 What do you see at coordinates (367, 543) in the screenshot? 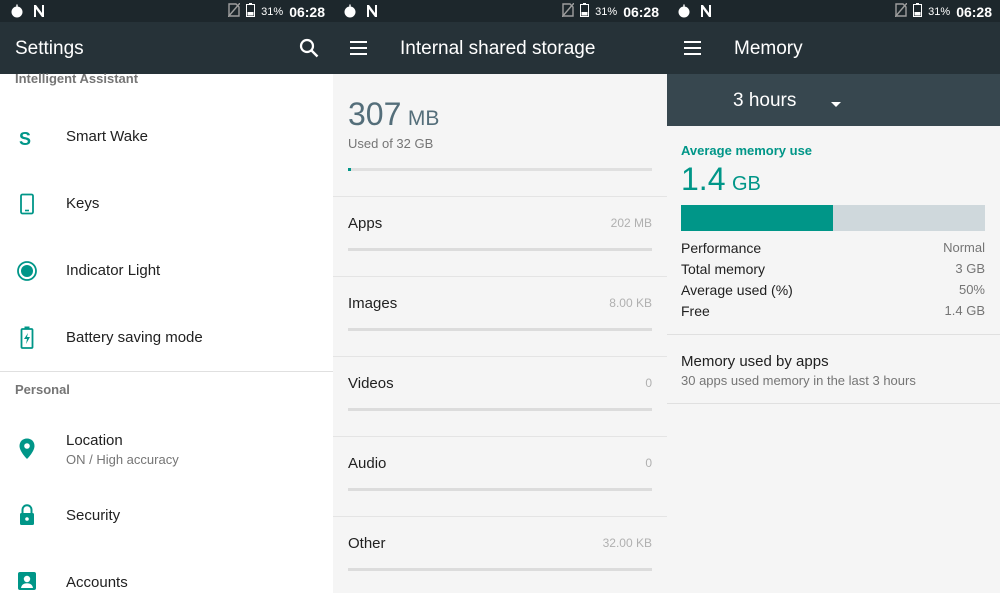
I see `storage-row-label: Other` at bounding box center [367, 543].